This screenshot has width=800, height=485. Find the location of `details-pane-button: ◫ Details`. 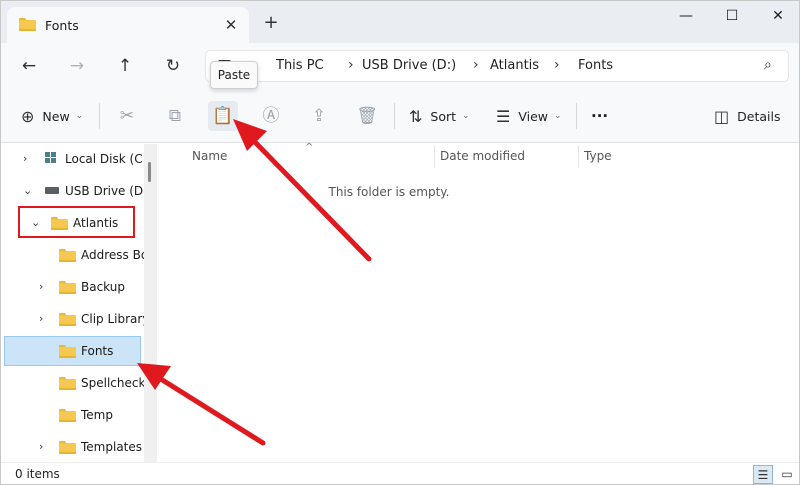

details-pane-button: ◫ Details is located at coordinates (747, 116).